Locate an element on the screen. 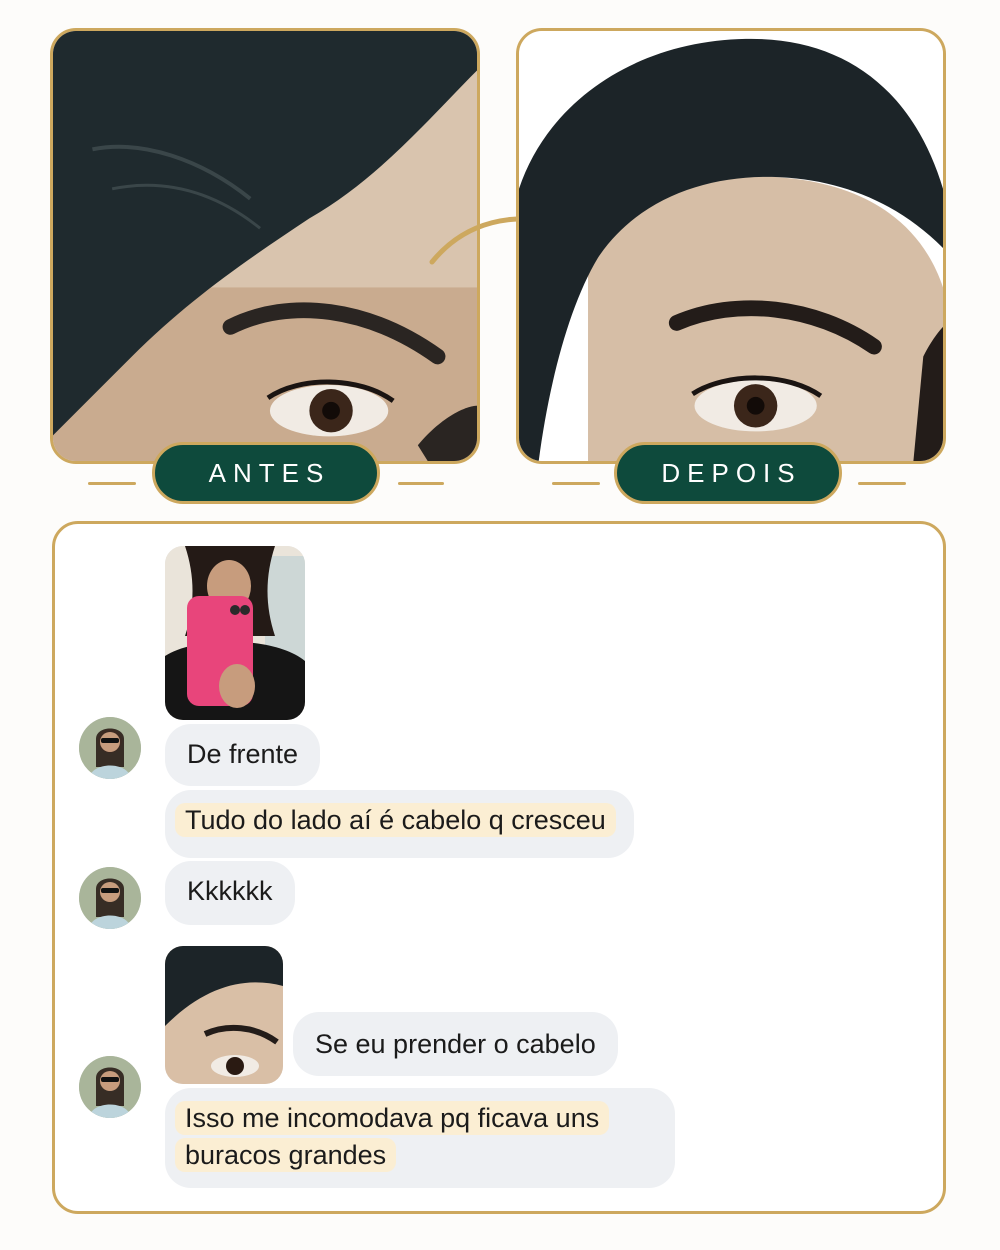 The height and width of the screenshot is (1250, 1000). chat-message-bubble: Kkkkkk is located at coordinates (230, 893).